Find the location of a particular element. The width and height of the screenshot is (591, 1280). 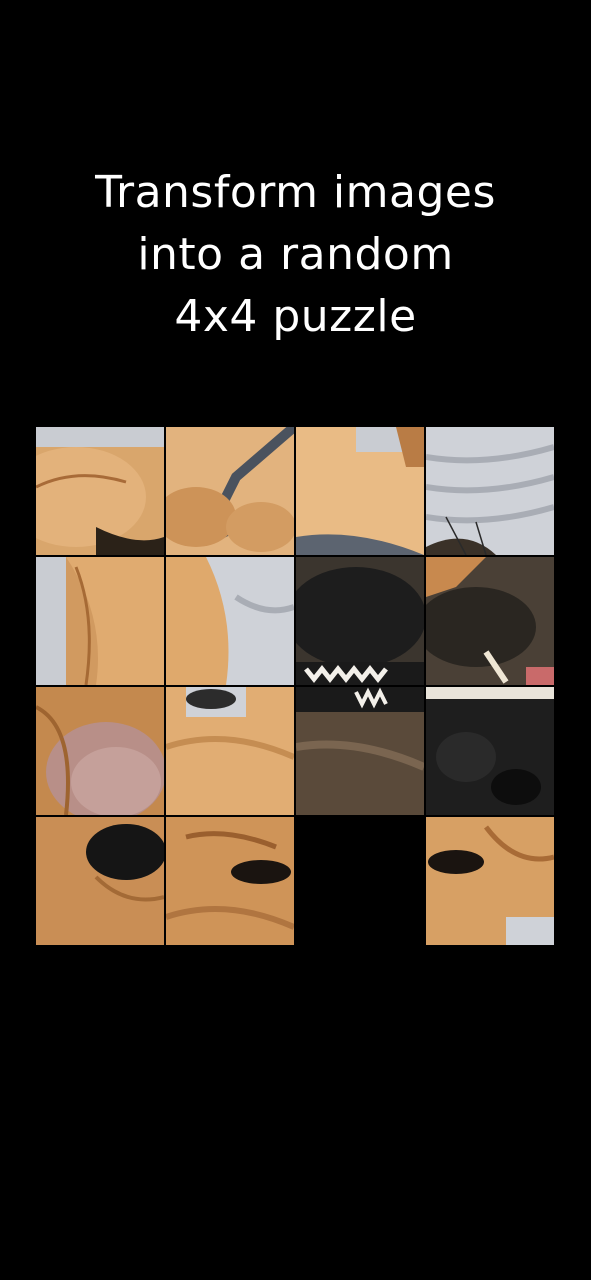

puzzle-tile-r2c4 is located at coordinates (490, 621).